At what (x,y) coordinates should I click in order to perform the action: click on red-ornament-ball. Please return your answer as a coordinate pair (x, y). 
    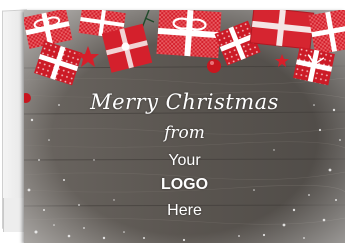
    Looking at the image, I should click on (214, 66).